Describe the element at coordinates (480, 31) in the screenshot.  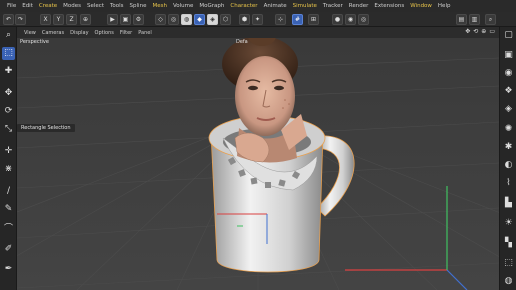
I see `viewport-nav-icons: ✥ ⟲ ⊕ ▭` at that location.